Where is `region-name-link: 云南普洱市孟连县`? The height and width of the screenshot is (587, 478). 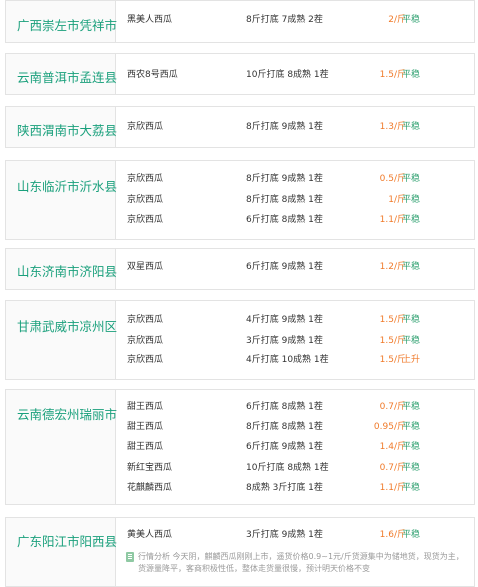 region-name-link: 云南普洱市孟连县 is located at coordinates (67, 76).